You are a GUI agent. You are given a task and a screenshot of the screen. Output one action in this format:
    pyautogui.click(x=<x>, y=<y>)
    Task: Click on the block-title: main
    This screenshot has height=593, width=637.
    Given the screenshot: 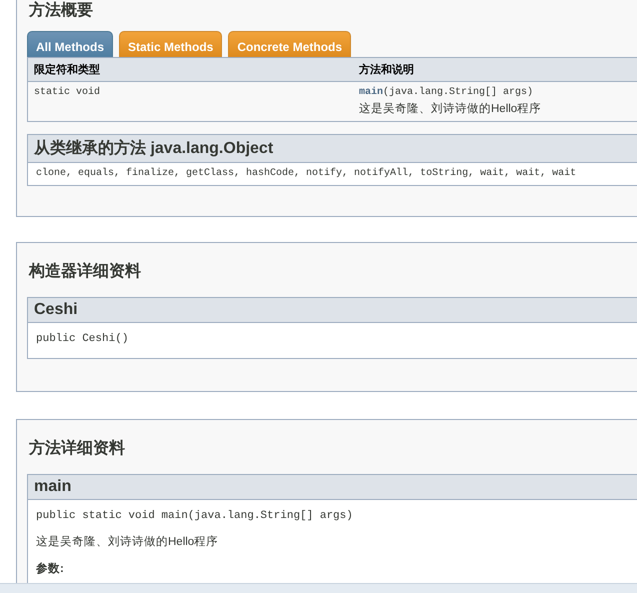 What is the action you would take?
    pyautogui.click(x=332, y=487)
    